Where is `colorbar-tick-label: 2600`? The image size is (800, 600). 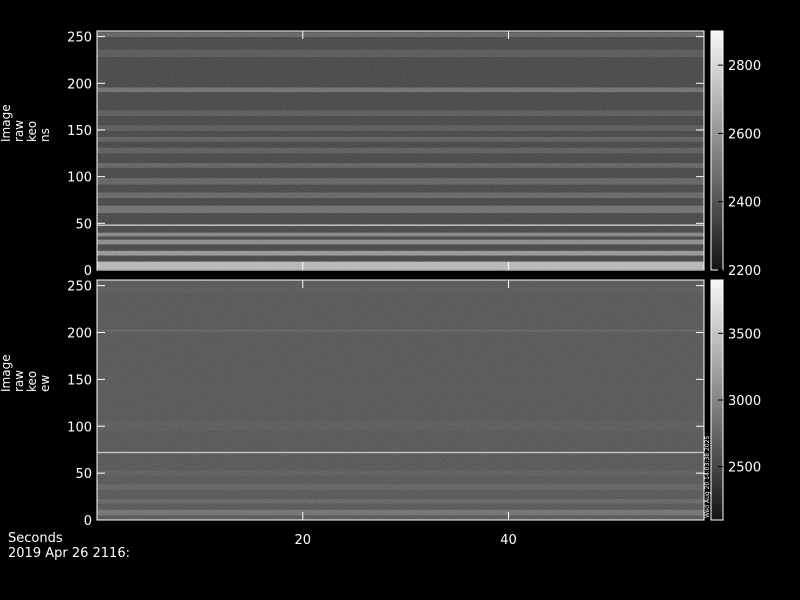
colorbar-tick-label: 2600 is located at coordinates (744, 134).